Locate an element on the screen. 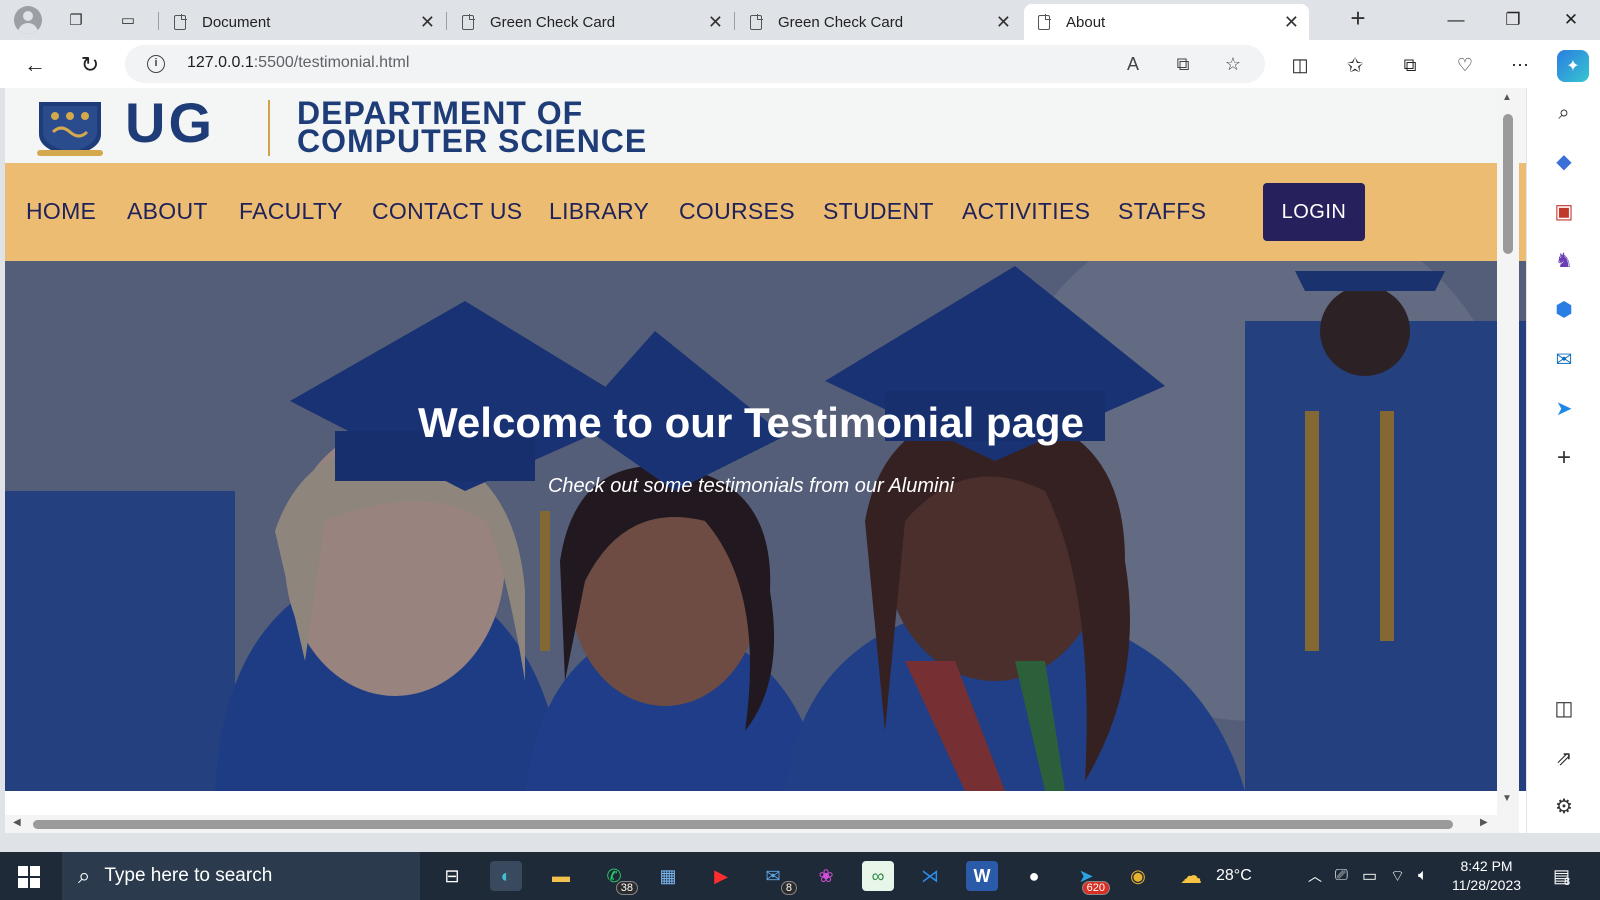 This screenshot has height=900, width=1600. close-window-icon: ✕ is located at coordinates (1571, 20).